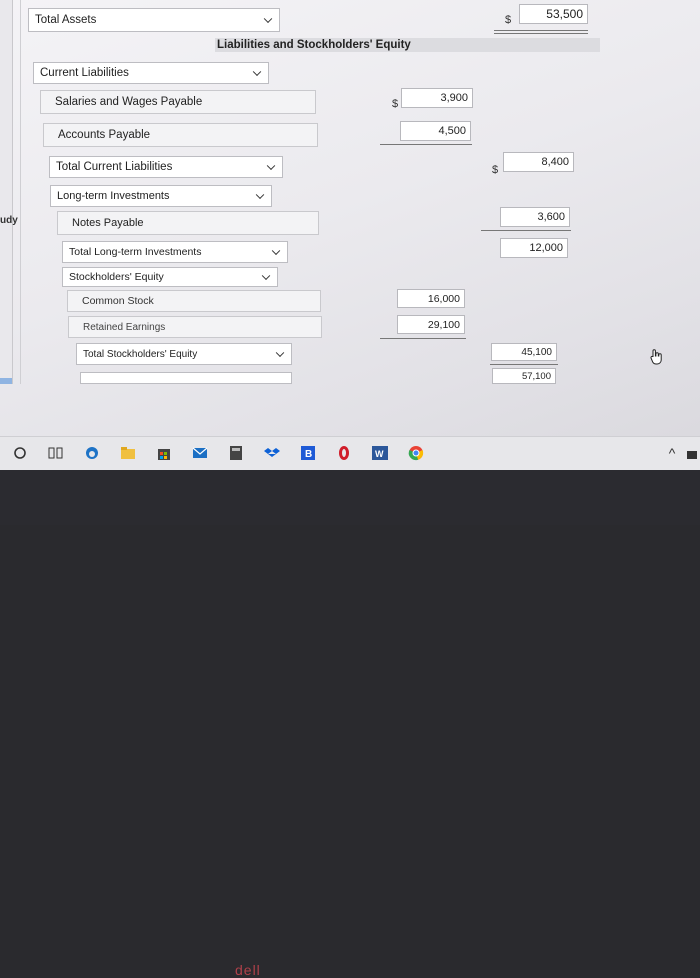 The height and width of the screenshot is (978, 700). I want to click on total-current-liabilities-select: Total Current Liabilities, so click(166, 167).